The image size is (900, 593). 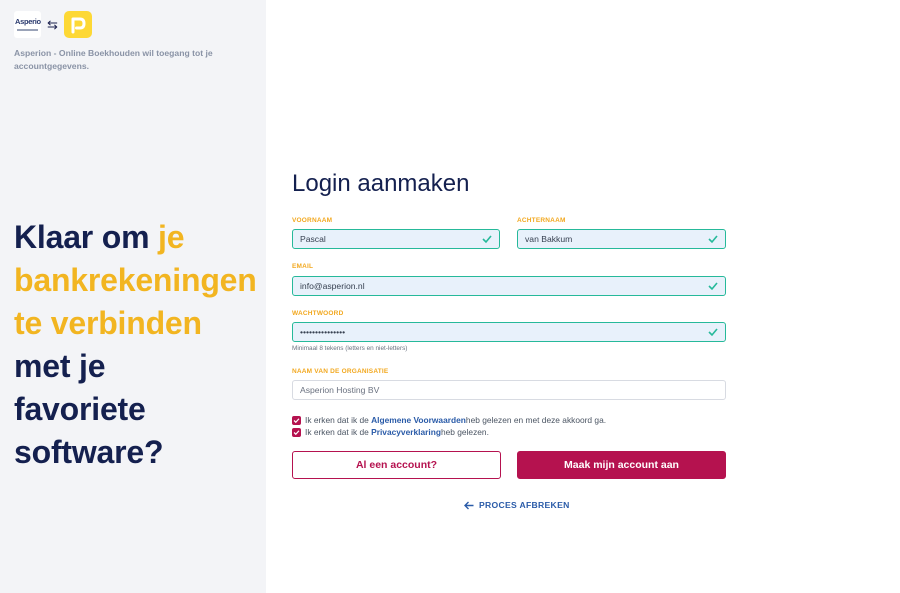 What do you see at coordinates (418, 420) in the screenshot?
I see `terms-link: Algemene Voorwaarden` at bounding box center [418, 420].